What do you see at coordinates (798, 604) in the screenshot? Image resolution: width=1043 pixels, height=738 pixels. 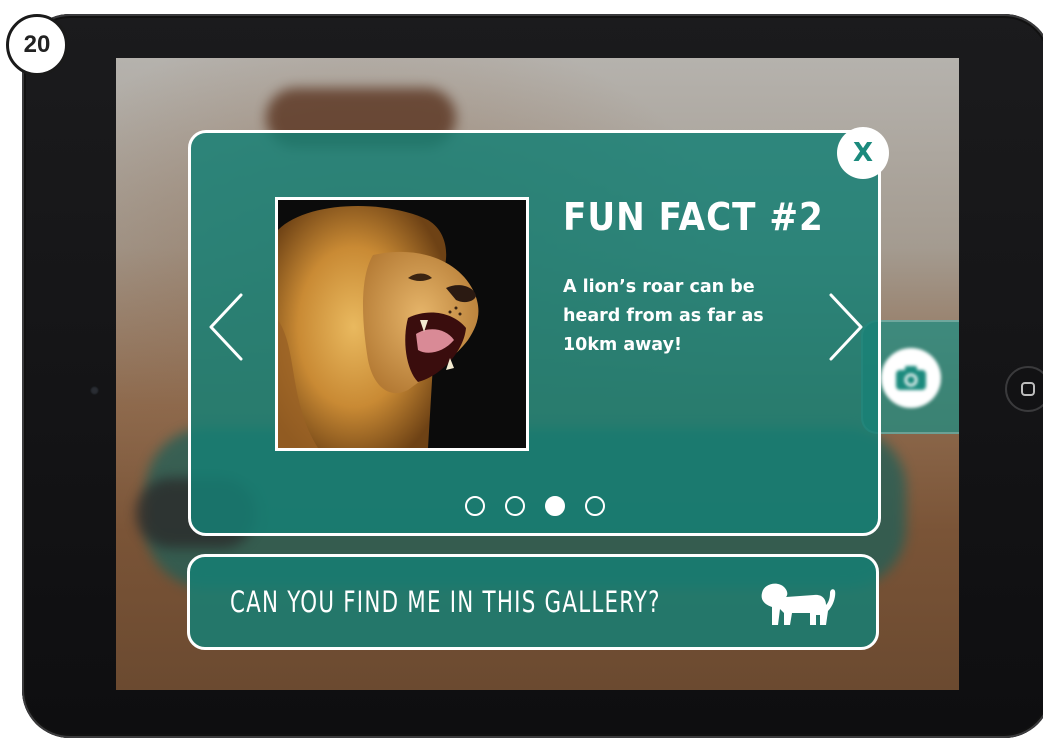 I see `lion-silhouette-icon` at bounding box center [798, 604].